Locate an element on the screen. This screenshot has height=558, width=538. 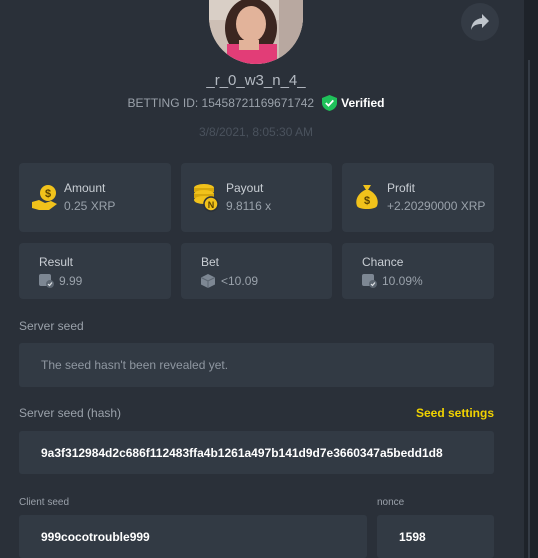
result-value: 9.99 is located at coordinates (71, 281).